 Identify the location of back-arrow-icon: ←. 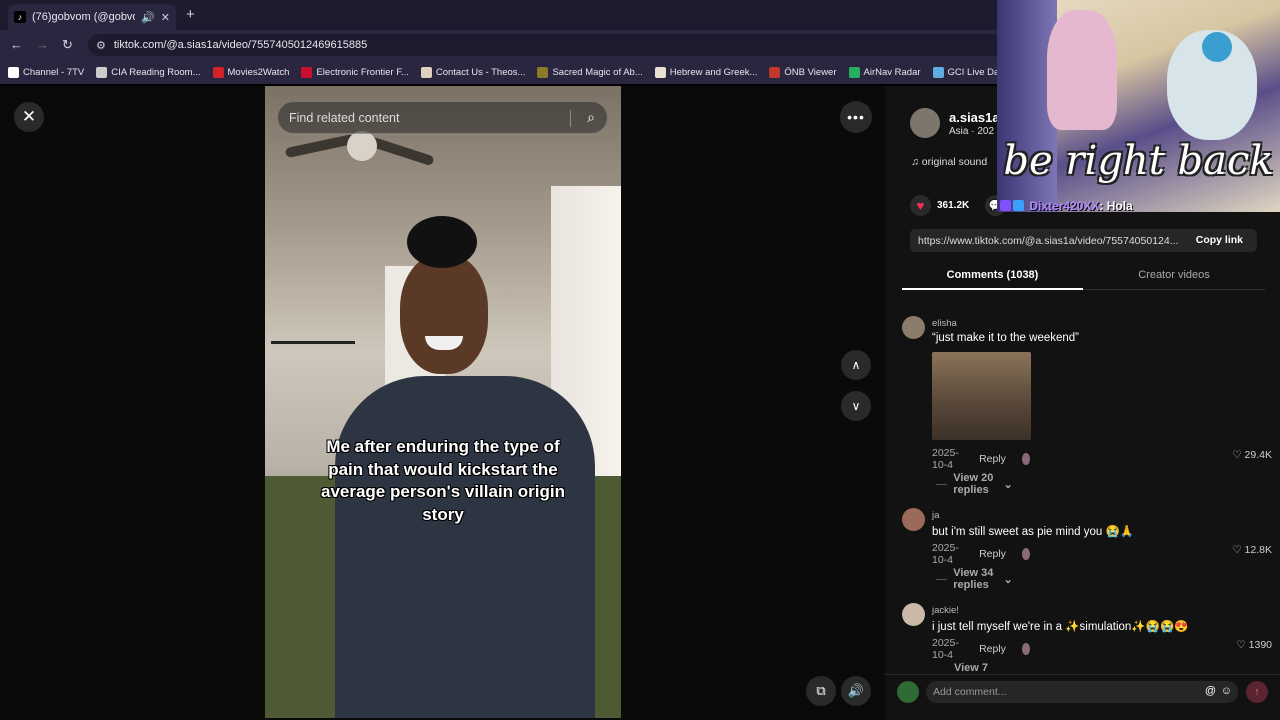
(16, 44).